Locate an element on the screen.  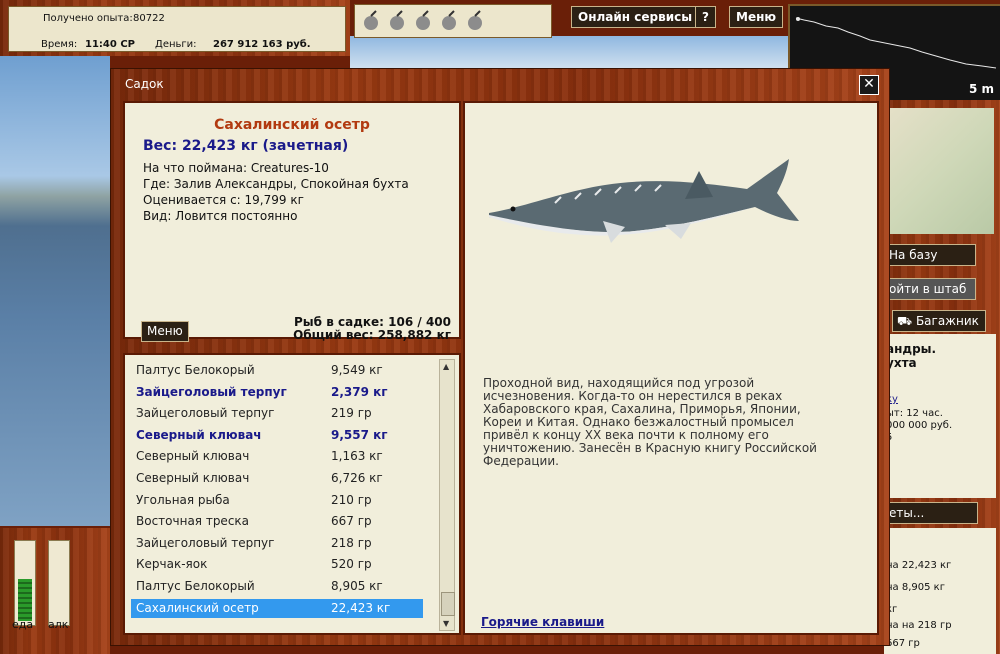
food-label: еда is located at coordinates (23, 624).